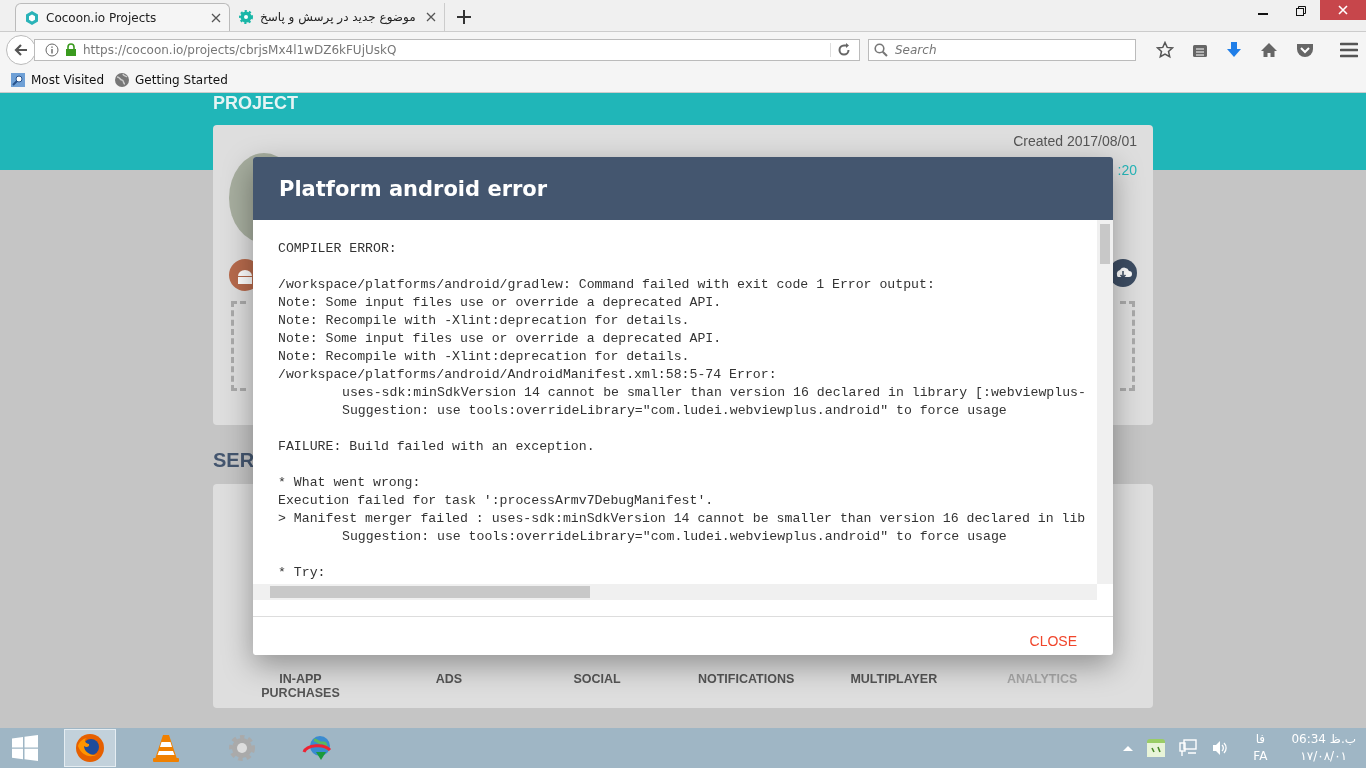 The height and width of the screenshot is (768, 1366). I want to click on star-icon, so click(1165, 49).